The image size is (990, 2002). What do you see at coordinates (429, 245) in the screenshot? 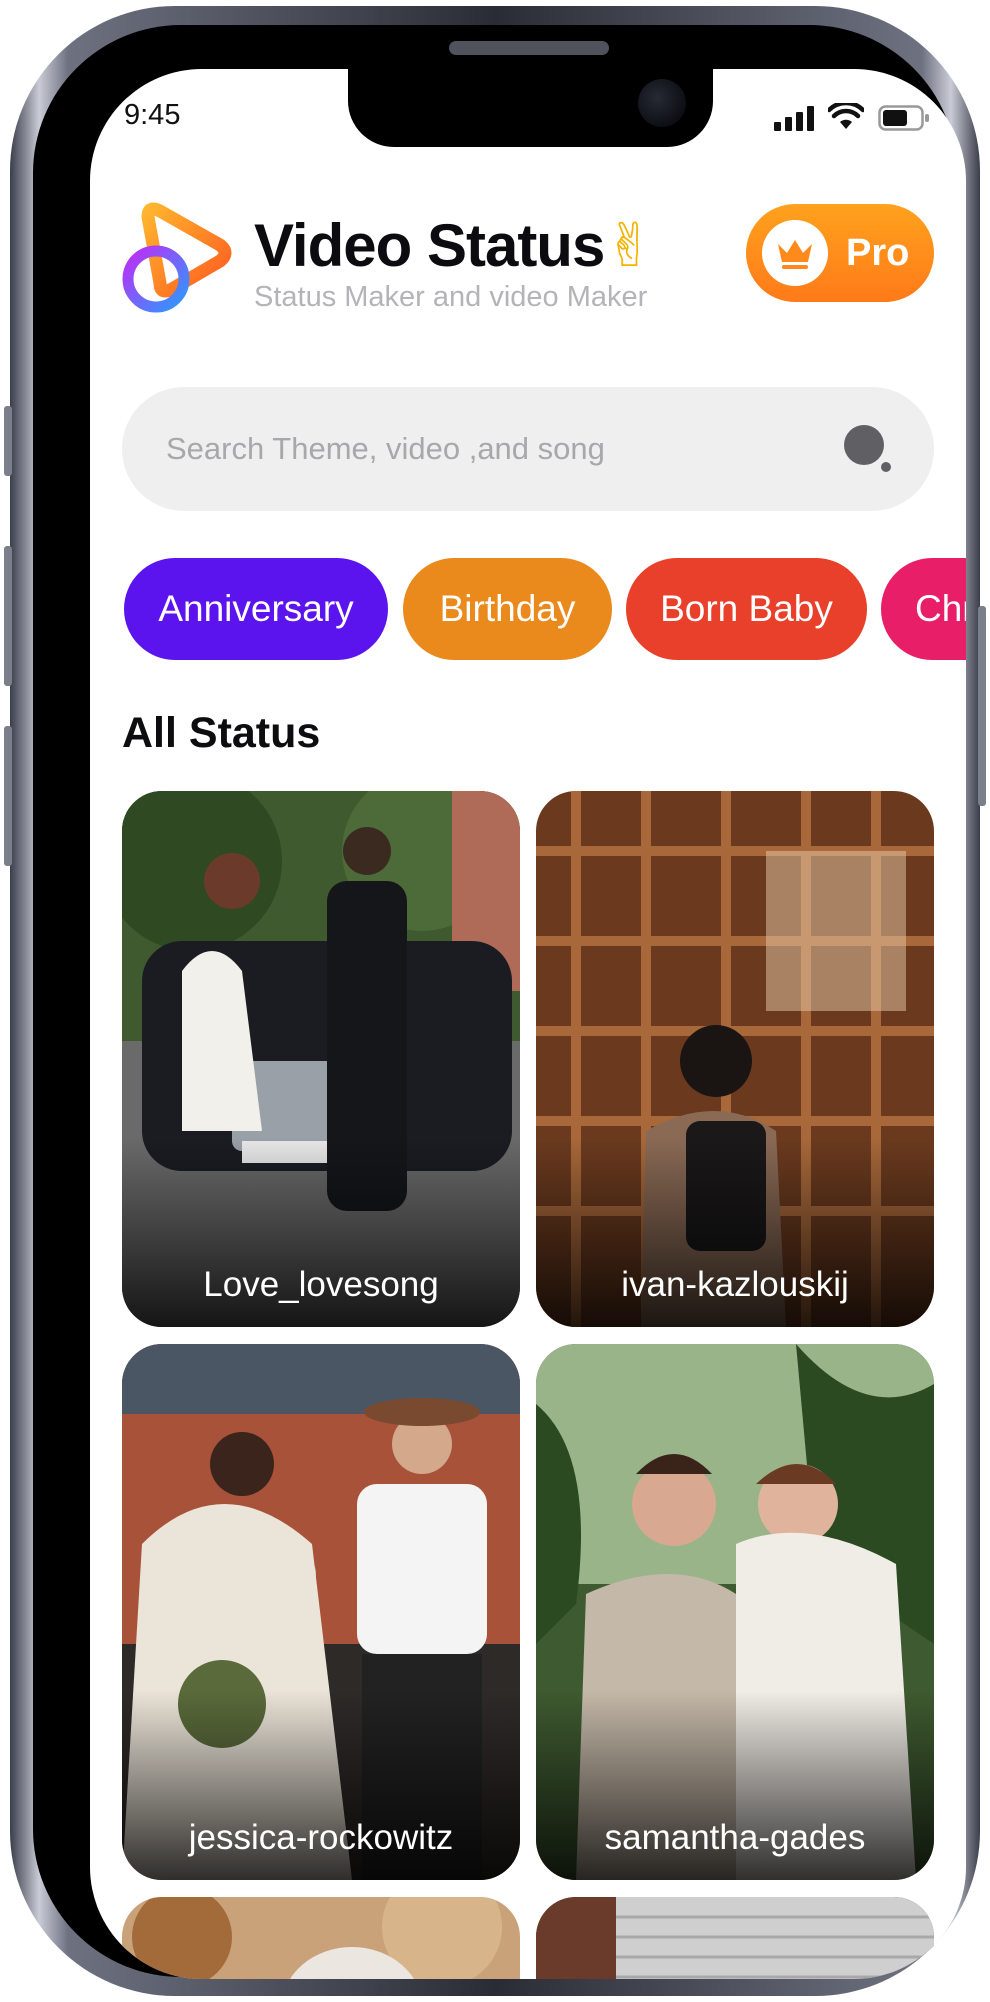
I see `app-title-text: Video Status` at bounding box center [429, 245].